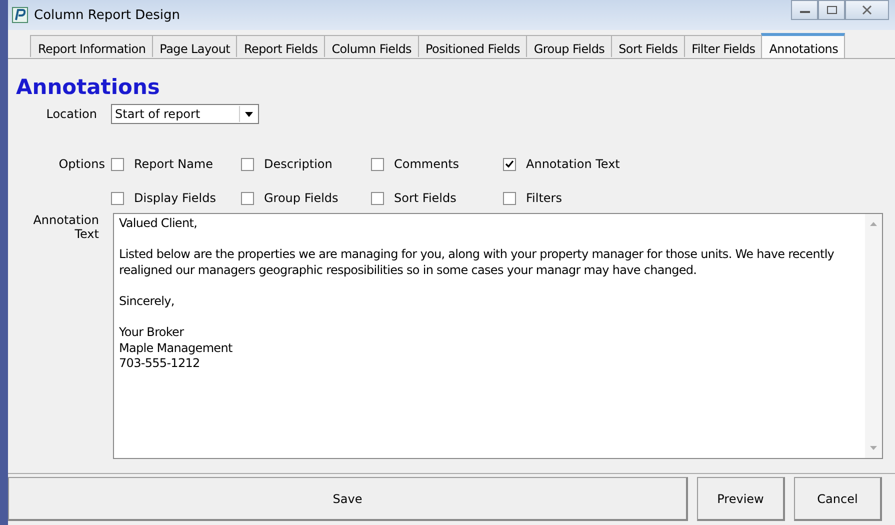  Describe the element at coordinates (873, 336) in the screenshot. I see `scroll-bar` at that location.